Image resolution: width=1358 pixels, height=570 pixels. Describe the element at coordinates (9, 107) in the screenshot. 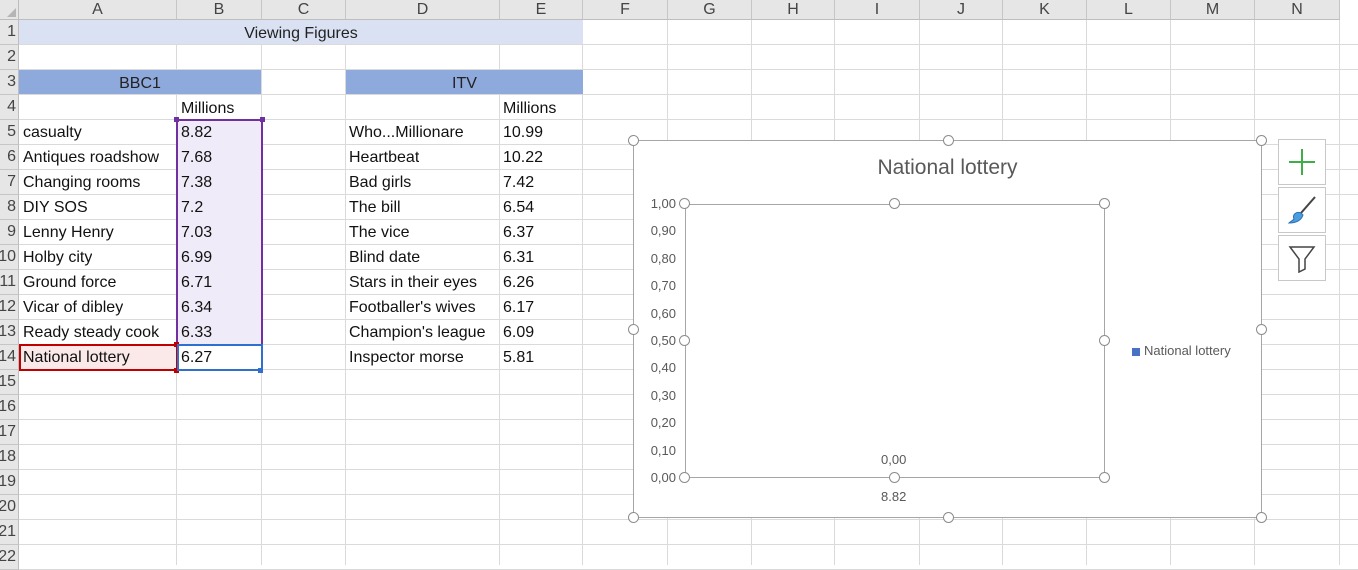

I see `row-header-4: 4` at that location.